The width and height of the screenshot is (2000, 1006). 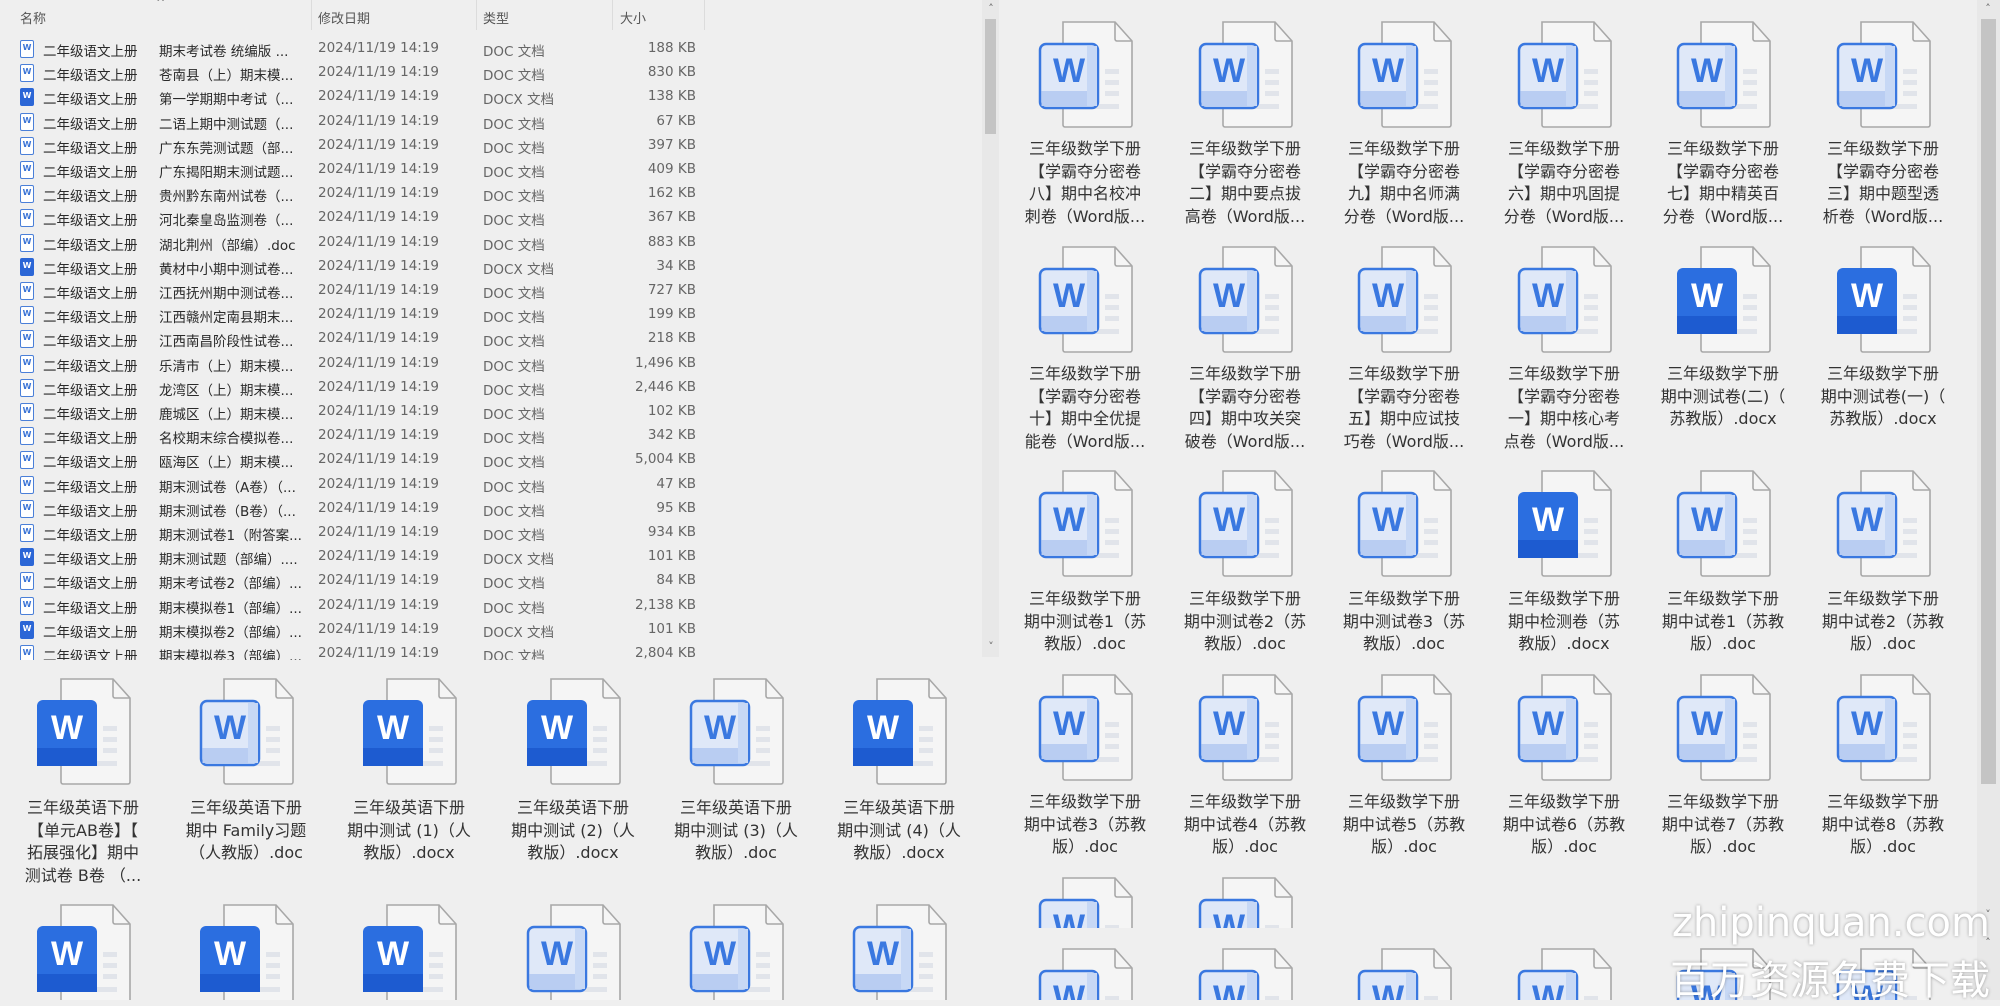 What do you see at coordinates (736, 770) in the screenshot?
I see `file-icon-item: W 三年级英语下册 期中测试 (3)（人 教版）.doc` at bounding box center [736, 770].